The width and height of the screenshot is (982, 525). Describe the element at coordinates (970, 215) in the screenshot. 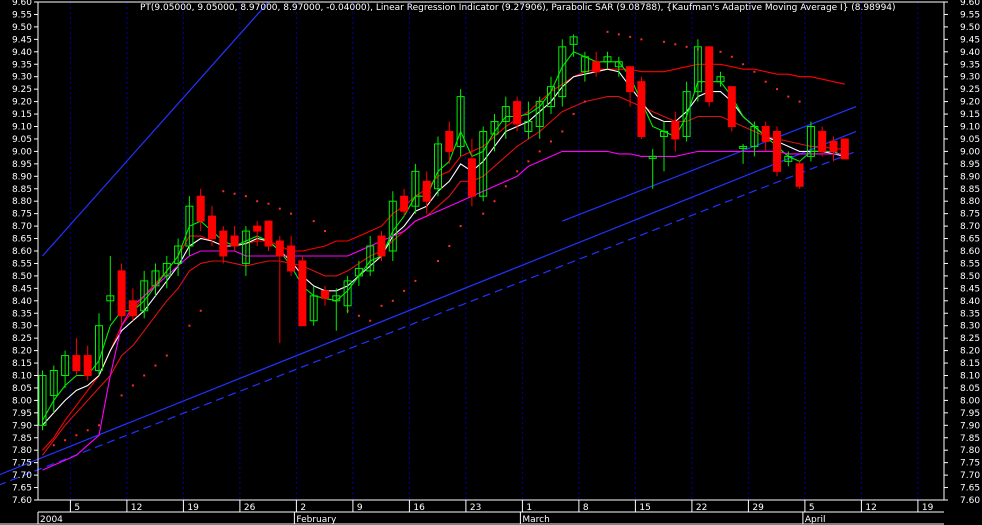

I see `y-tick-label: 8.75` at that location.